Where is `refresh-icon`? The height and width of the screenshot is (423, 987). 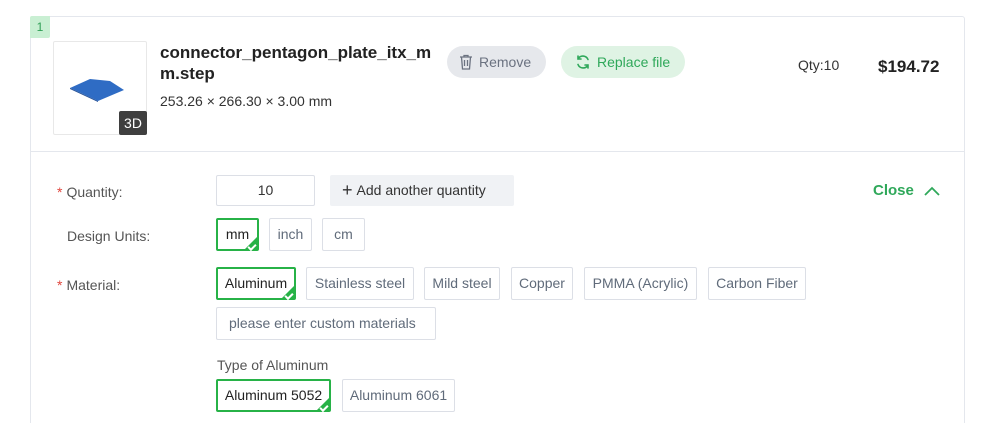
refresh-icon is located at coordinates (583, 62).